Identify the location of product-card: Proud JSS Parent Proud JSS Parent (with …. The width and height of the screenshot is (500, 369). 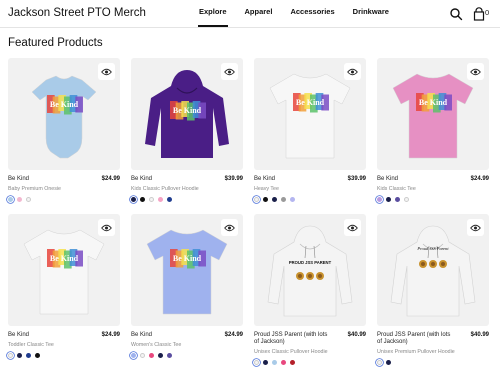
(433, 290).